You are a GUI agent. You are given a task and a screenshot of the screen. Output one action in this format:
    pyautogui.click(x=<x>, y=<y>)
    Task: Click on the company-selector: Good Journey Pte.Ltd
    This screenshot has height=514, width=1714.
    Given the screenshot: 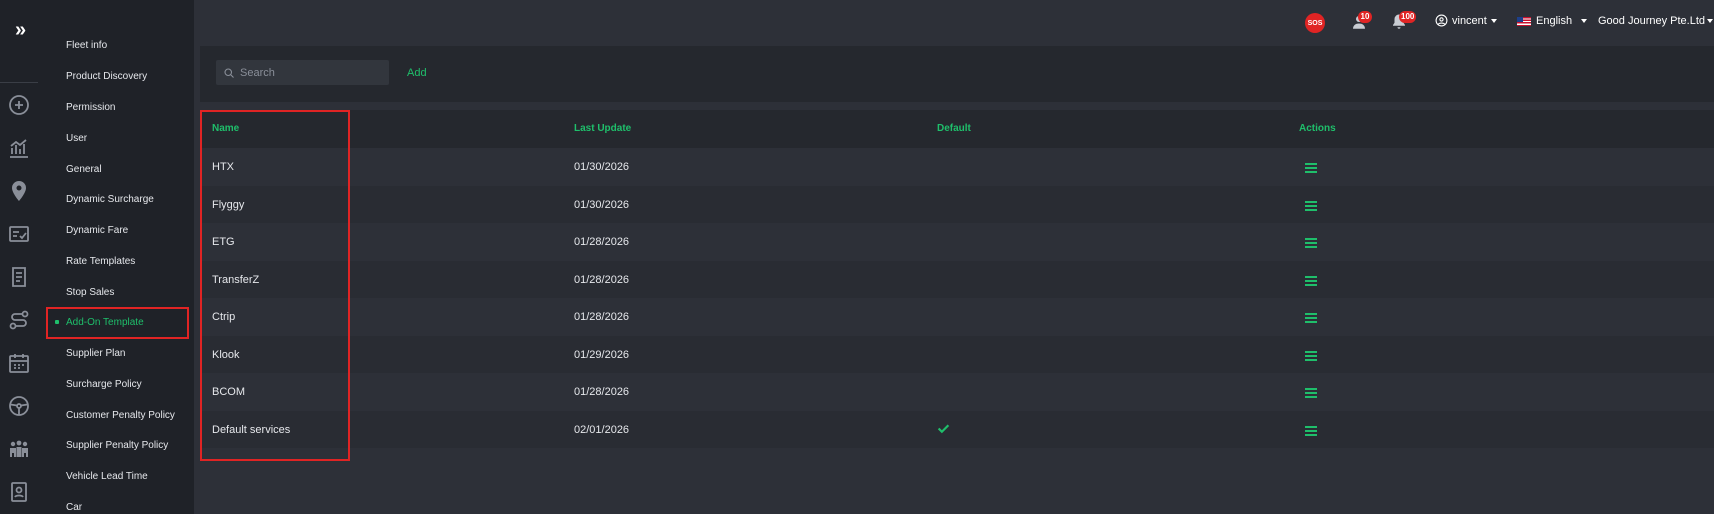 What is the action you would take?
    pyautogui.click(x=1656, y=21)
    